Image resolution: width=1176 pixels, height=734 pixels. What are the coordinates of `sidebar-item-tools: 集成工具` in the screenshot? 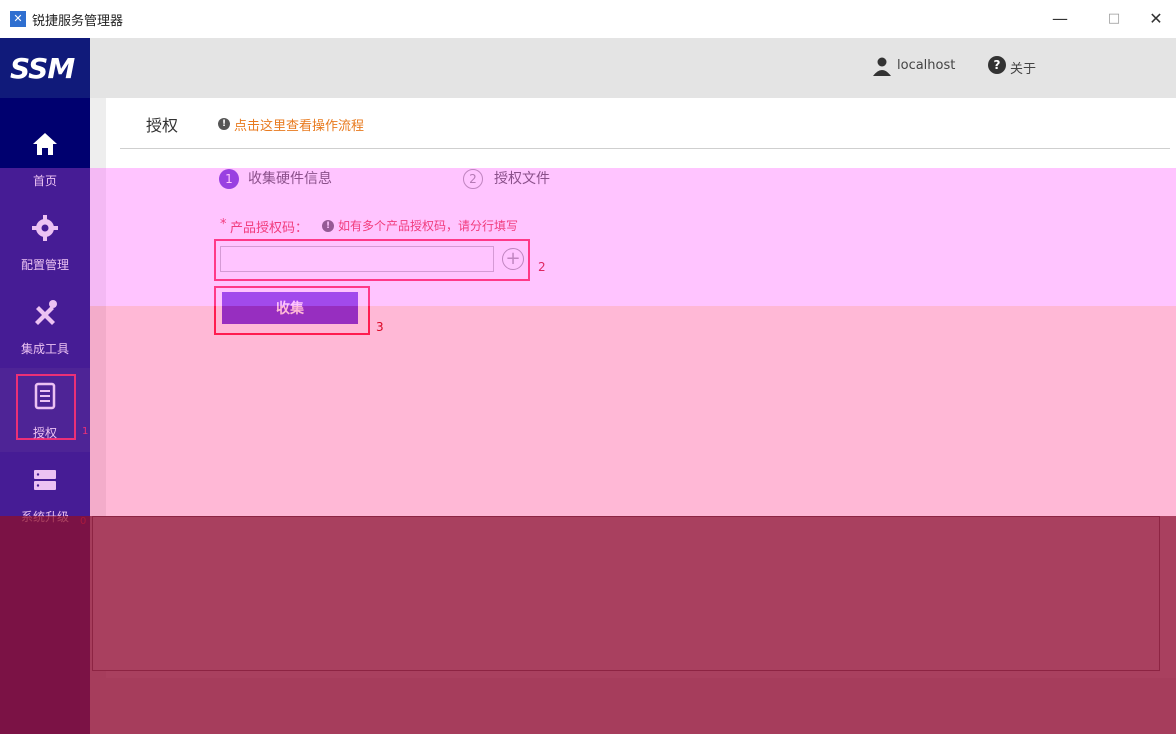 It's located at (45, 326).